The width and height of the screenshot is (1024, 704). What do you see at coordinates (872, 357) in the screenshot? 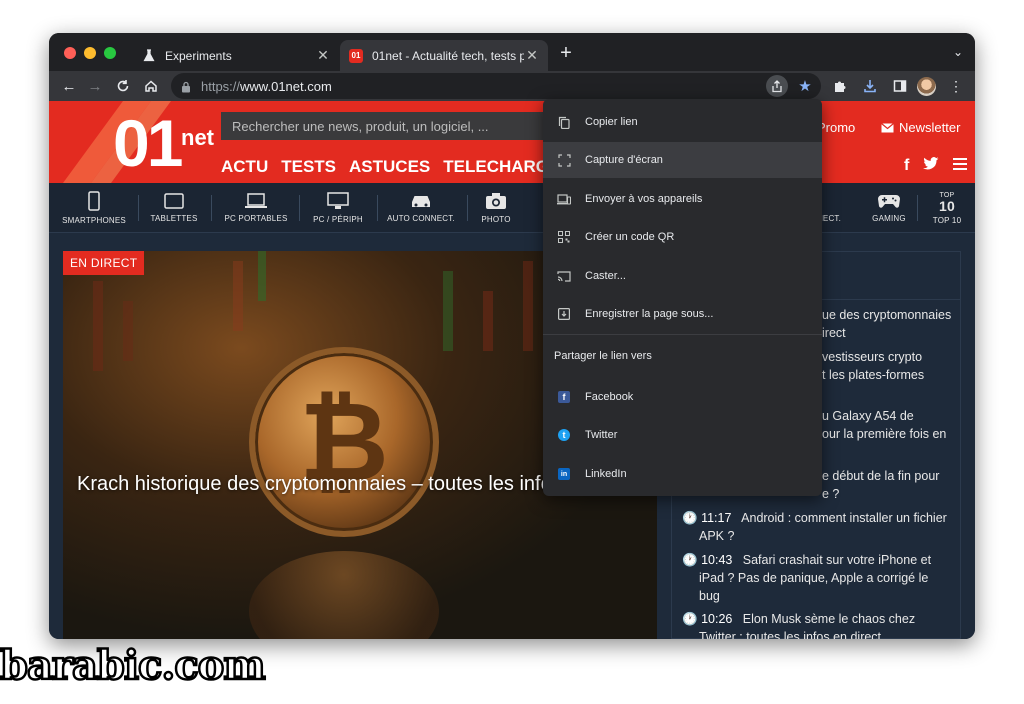
I see `news-text: vestisseurs crypto` at bounding box center [872, 357].